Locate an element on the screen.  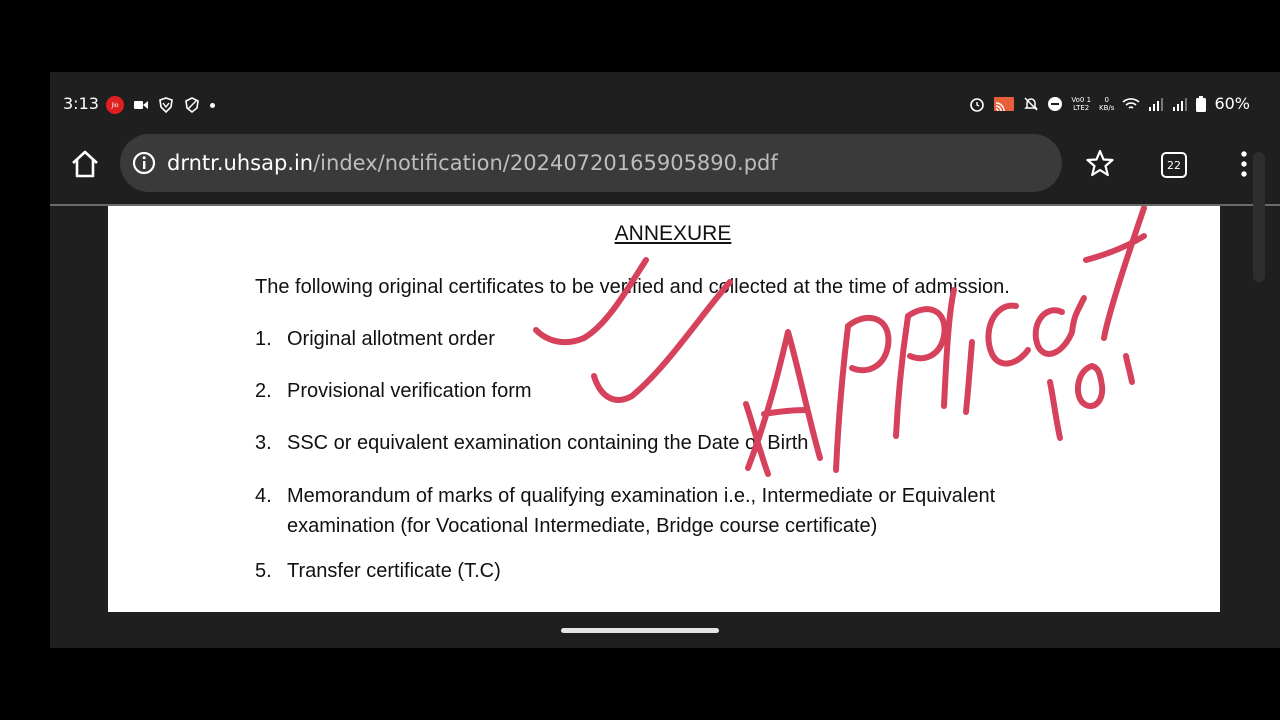
signal-strength-icon is located at coordinates (1156, 104).